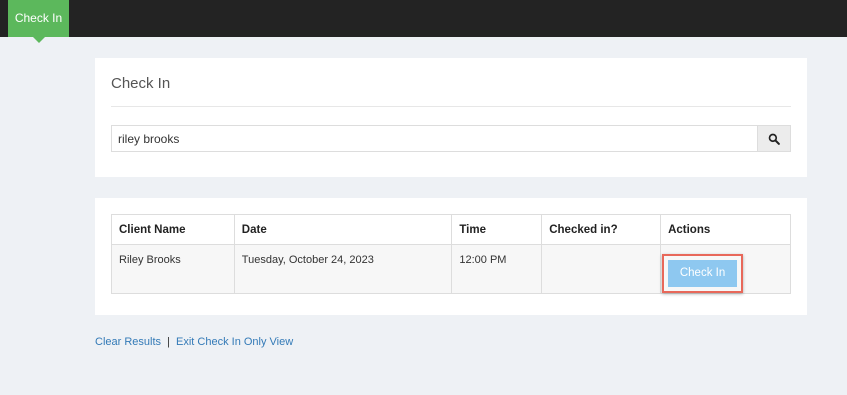  Describe the element at coordinates (423, 21) in the screenshot. I see `top-navbar: Check In` at that location.